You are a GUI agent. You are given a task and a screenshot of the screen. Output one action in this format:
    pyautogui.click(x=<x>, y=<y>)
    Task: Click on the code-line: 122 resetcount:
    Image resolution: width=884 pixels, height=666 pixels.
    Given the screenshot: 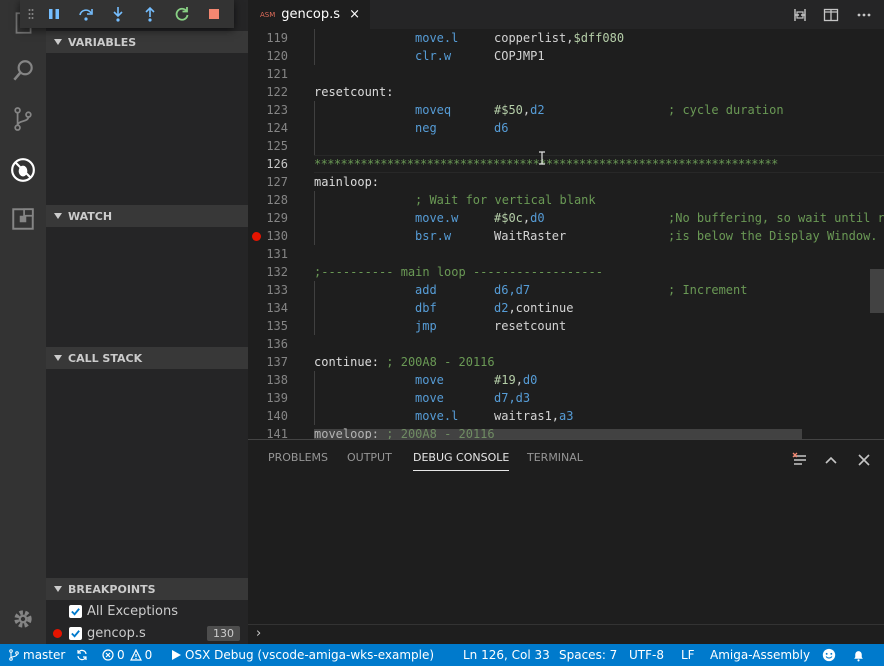 What is the action you would take?
    pyautogui.click(x=566, y=92)
    